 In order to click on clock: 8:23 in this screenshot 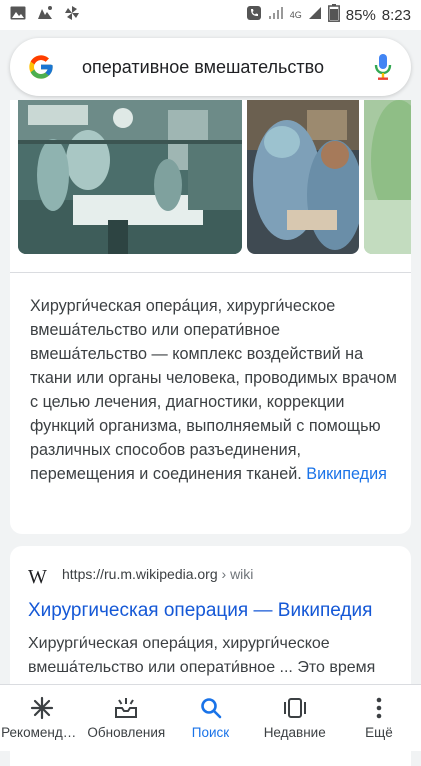, I will do `click(396, 15)`.